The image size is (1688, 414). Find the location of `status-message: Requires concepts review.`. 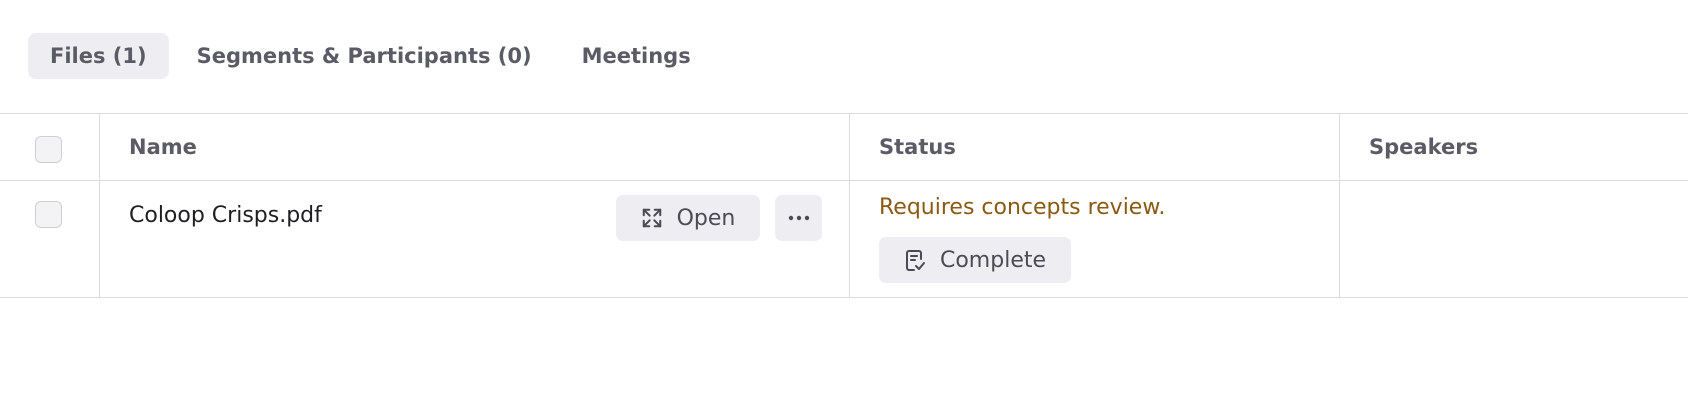

status-message: Requires concepts review. is located at coordinates (1022, 207).